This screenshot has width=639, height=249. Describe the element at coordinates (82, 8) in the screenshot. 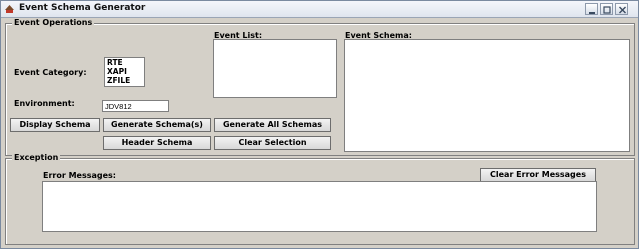

I see `window-title: Event Schema Generator` at that location.